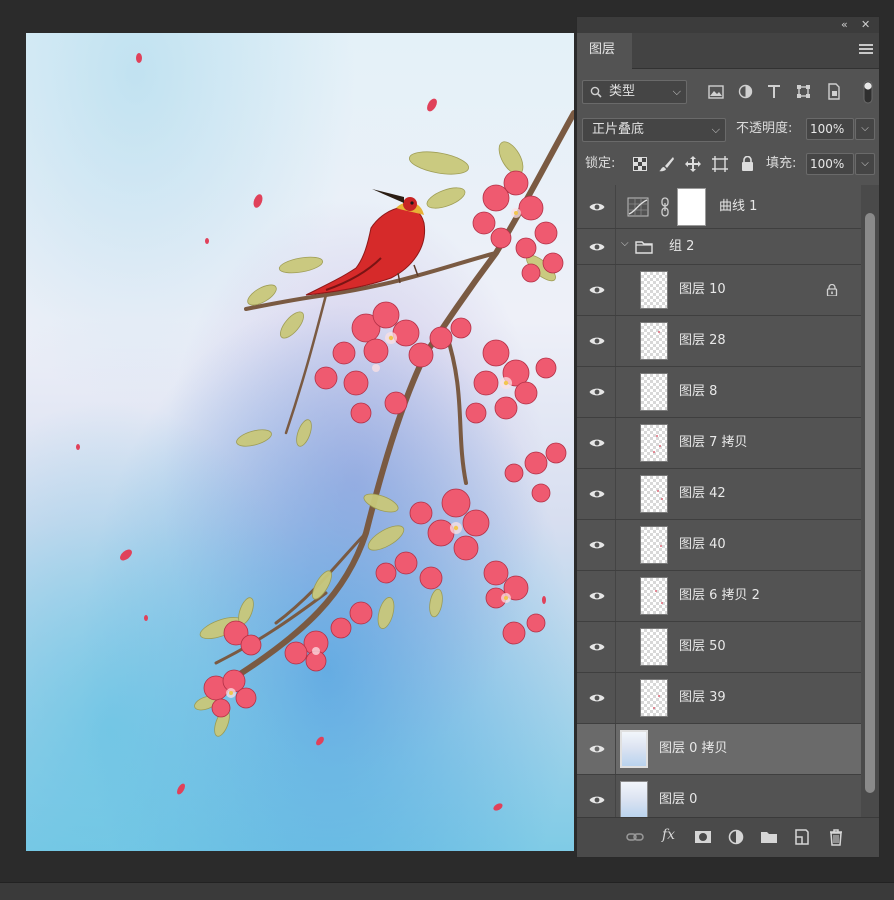  I want to click on layer-row: 图层 8, so click(719, 392).